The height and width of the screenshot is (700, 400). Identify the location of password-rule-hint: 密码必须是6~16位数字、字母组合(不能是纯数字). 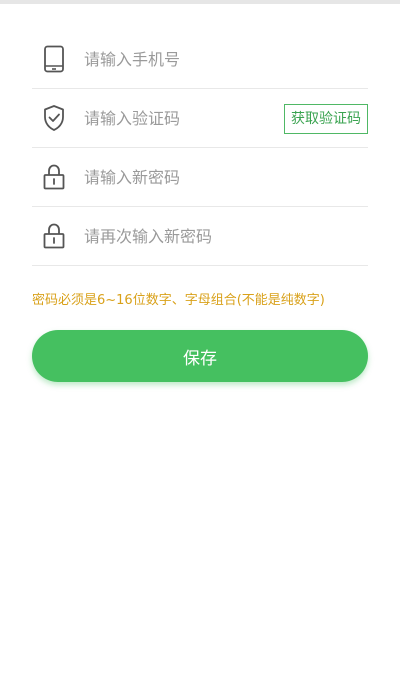
(178, 300).